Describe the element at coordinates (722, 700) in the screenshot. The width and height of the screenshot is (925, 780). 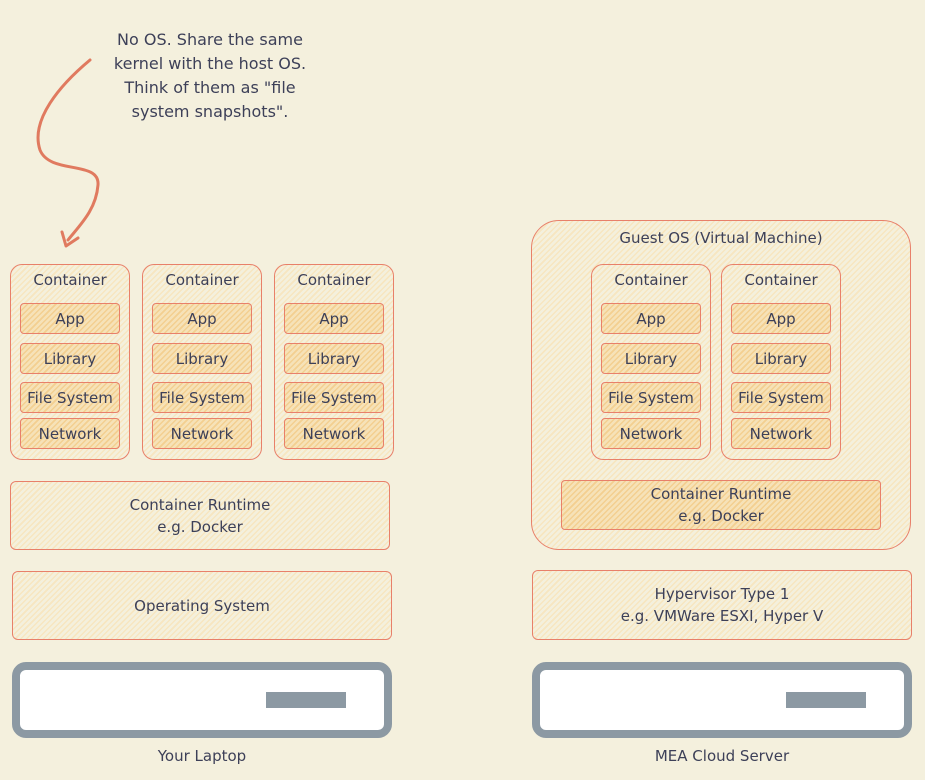
I see `server-device` at that location.